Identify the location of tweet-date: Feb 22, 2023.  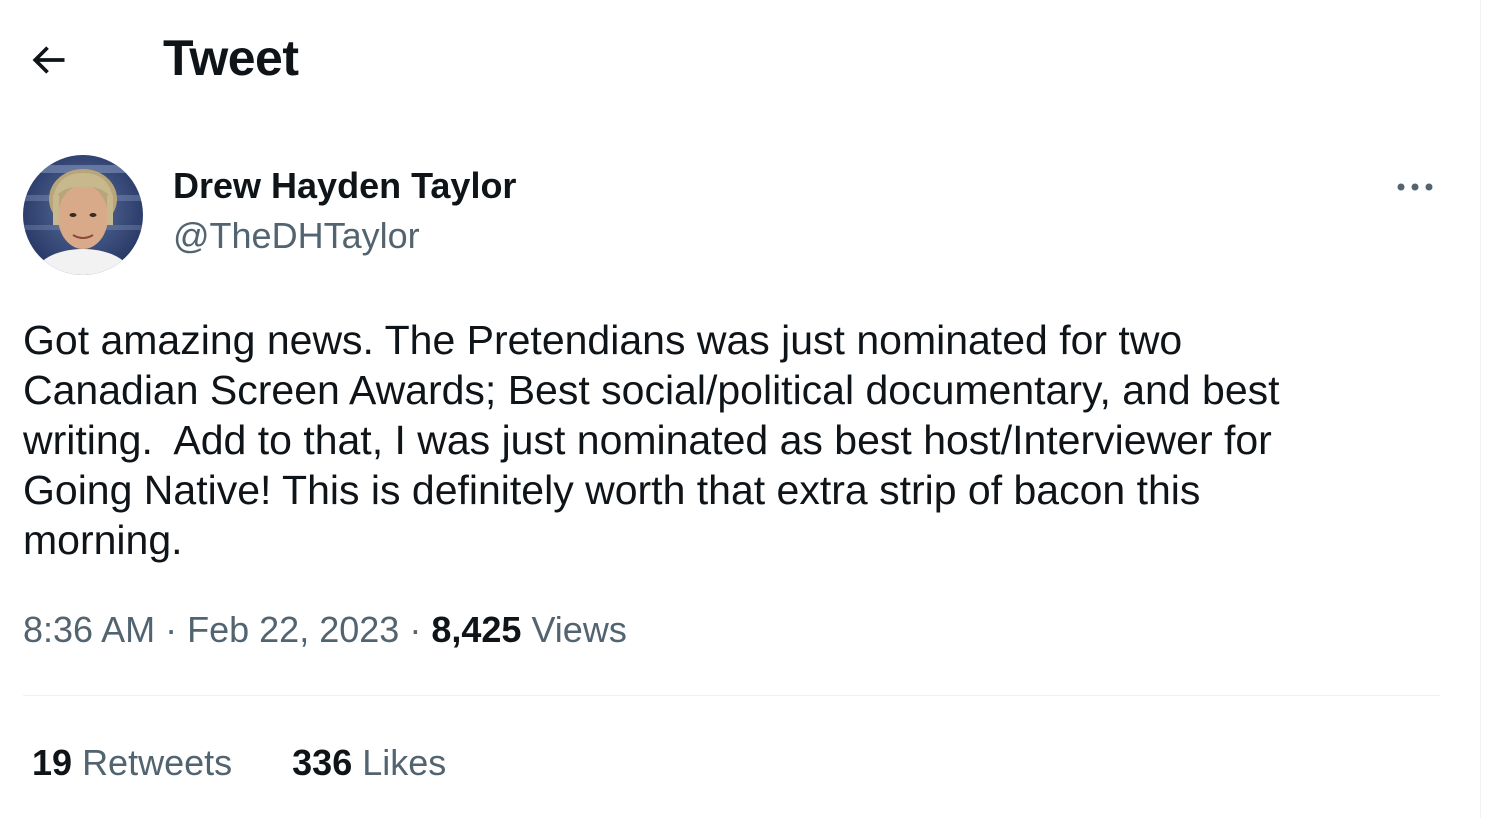
(293, 629).